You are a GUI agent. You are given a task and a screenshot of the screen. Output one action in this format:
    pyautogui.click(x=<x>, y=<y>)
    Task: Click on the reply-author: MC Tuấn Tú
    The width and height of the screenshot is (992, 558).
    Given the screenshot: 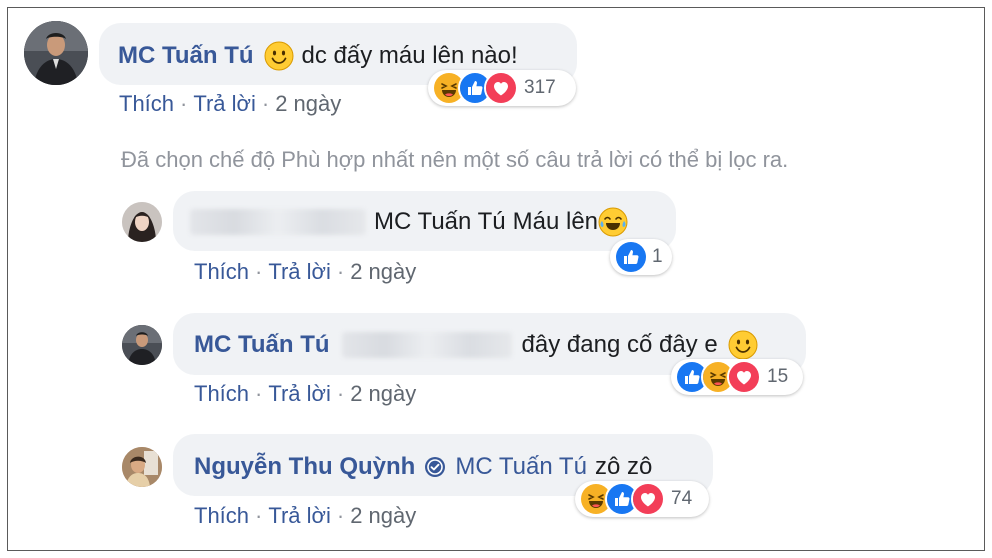 What is the action you would take?
    pyautogui.click(x=262, y=345)
    